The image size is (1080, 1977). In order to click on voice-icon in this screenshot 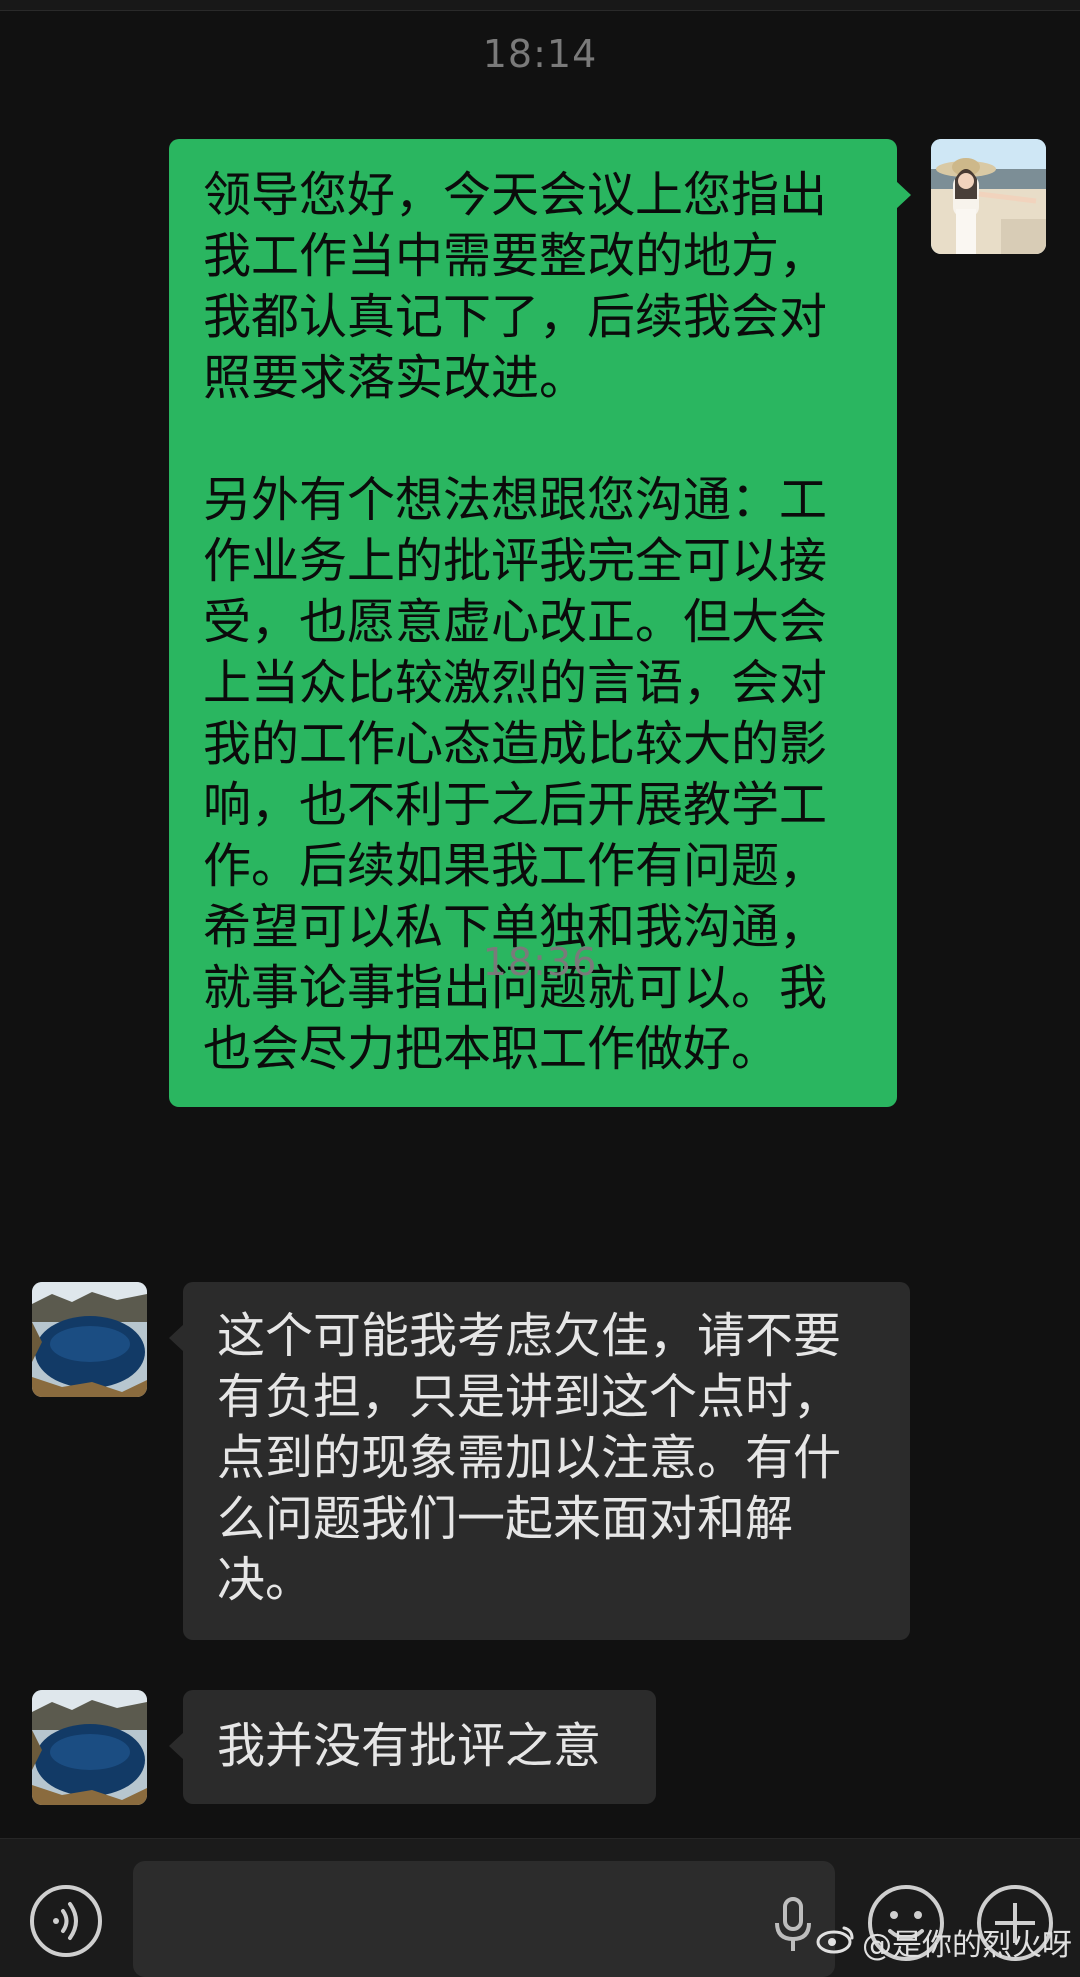, I will do `click(66, 1921)`.